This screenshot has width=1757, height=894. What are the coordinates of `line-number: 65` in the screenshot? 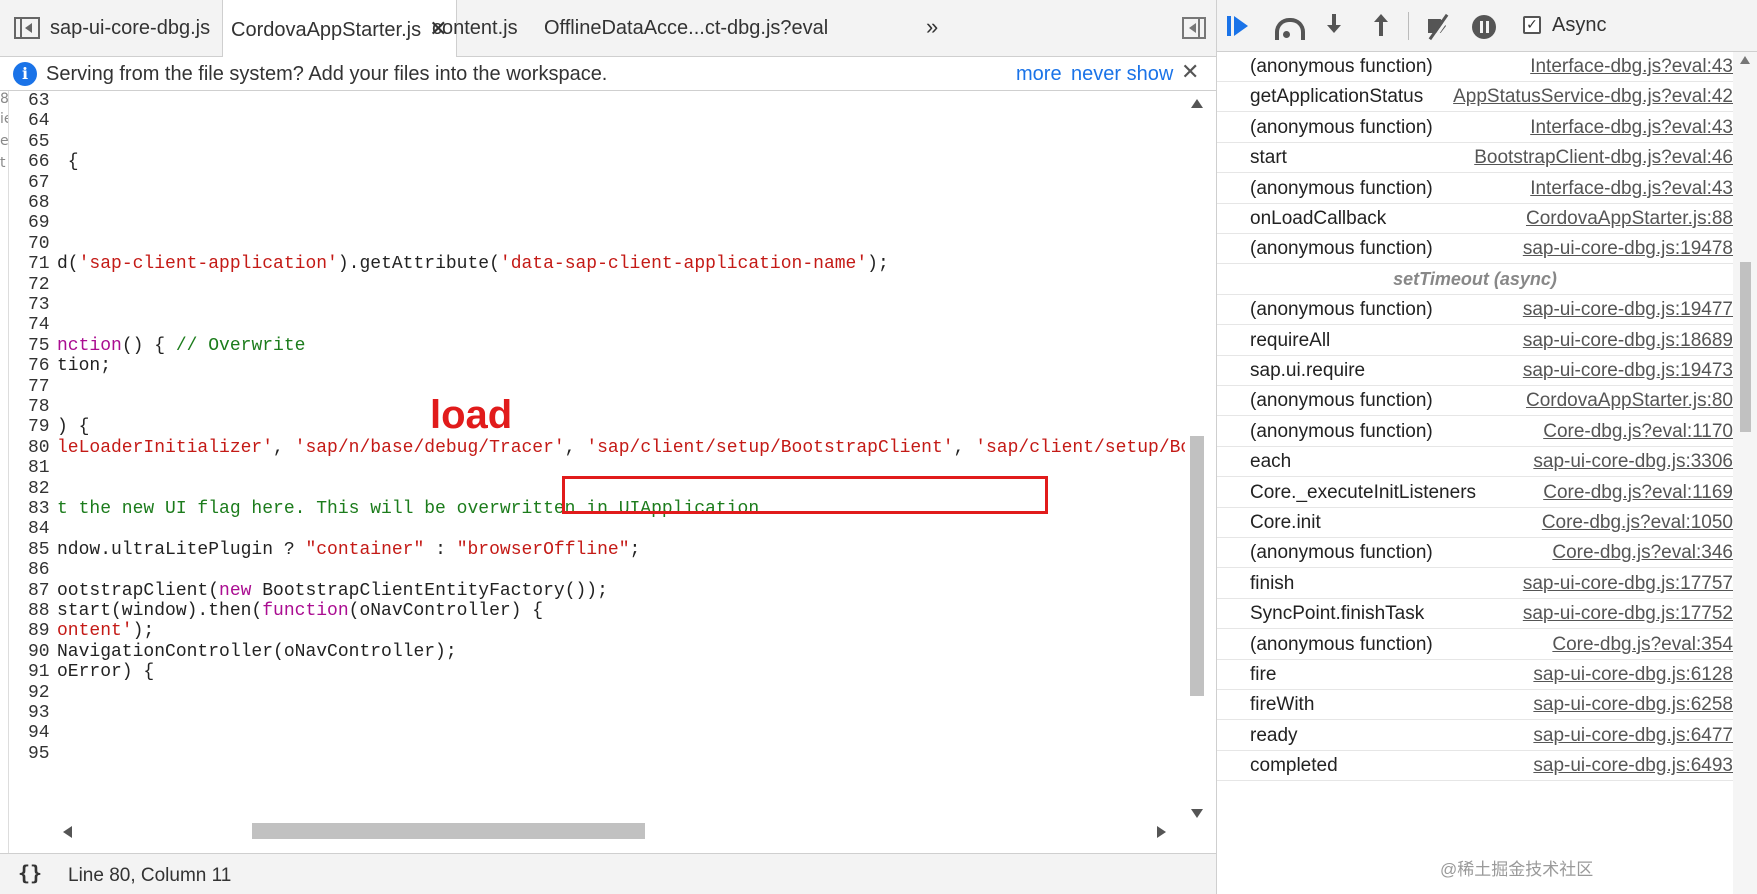 It's located at (40, 142).